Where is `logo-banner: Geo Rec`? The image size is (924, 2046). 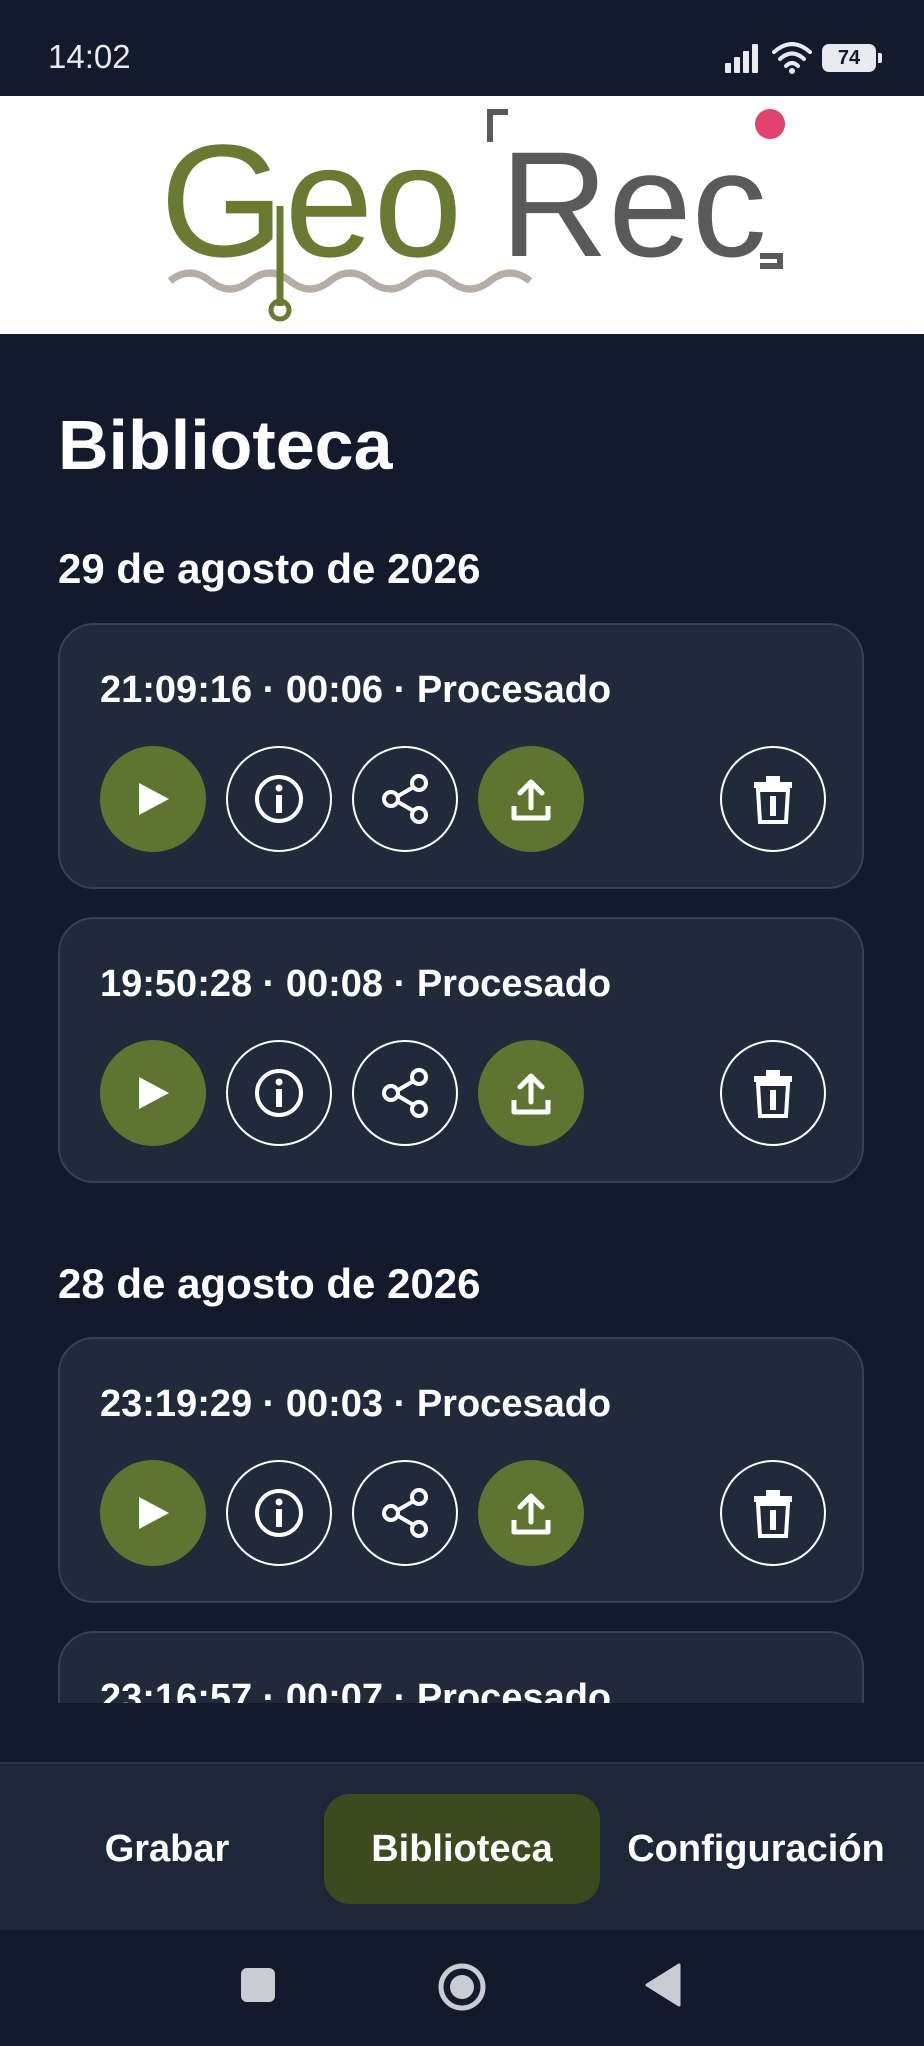
logo-banner: Geo Rec is located at coordinates (462, 215).